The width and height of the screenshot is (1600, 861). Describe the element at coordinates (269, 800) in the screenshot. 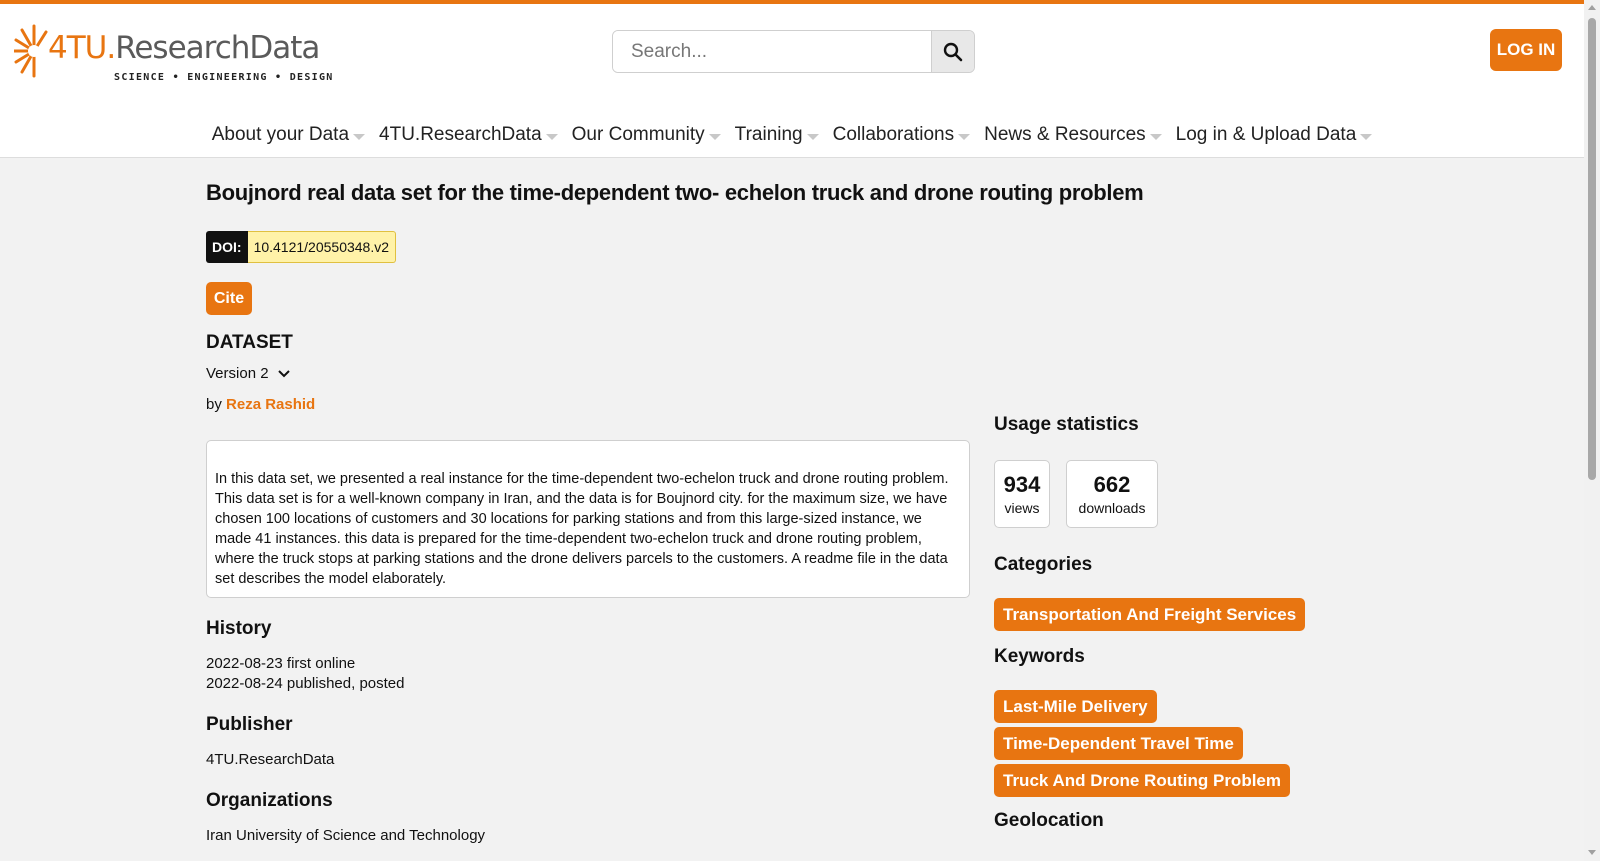

I see `organizations-heading: Organizations` at that location.